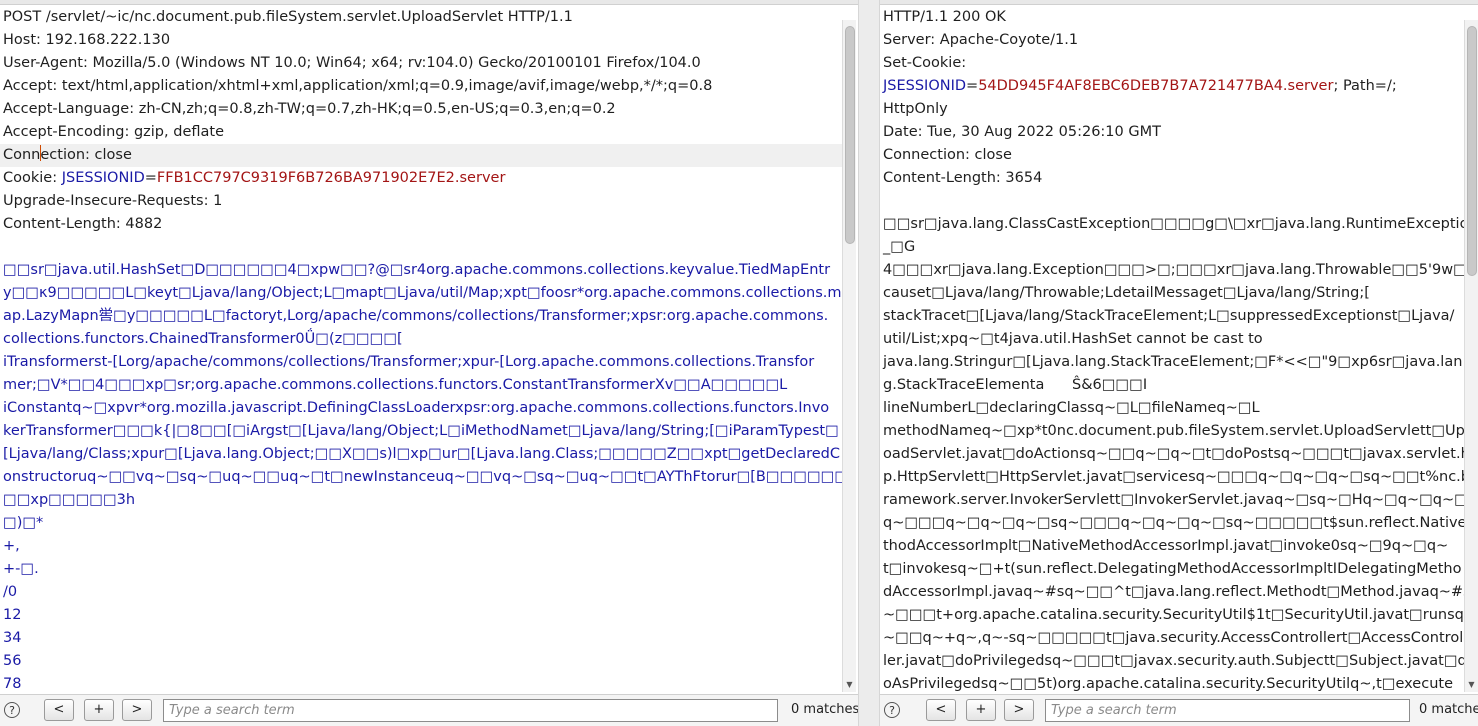 Image resolution: width=1478 pixels, height=726 pixels. Describe the element at coordinates (1448, 709) in the screenshot. I see `response-match-count: 0 matches` at that location.